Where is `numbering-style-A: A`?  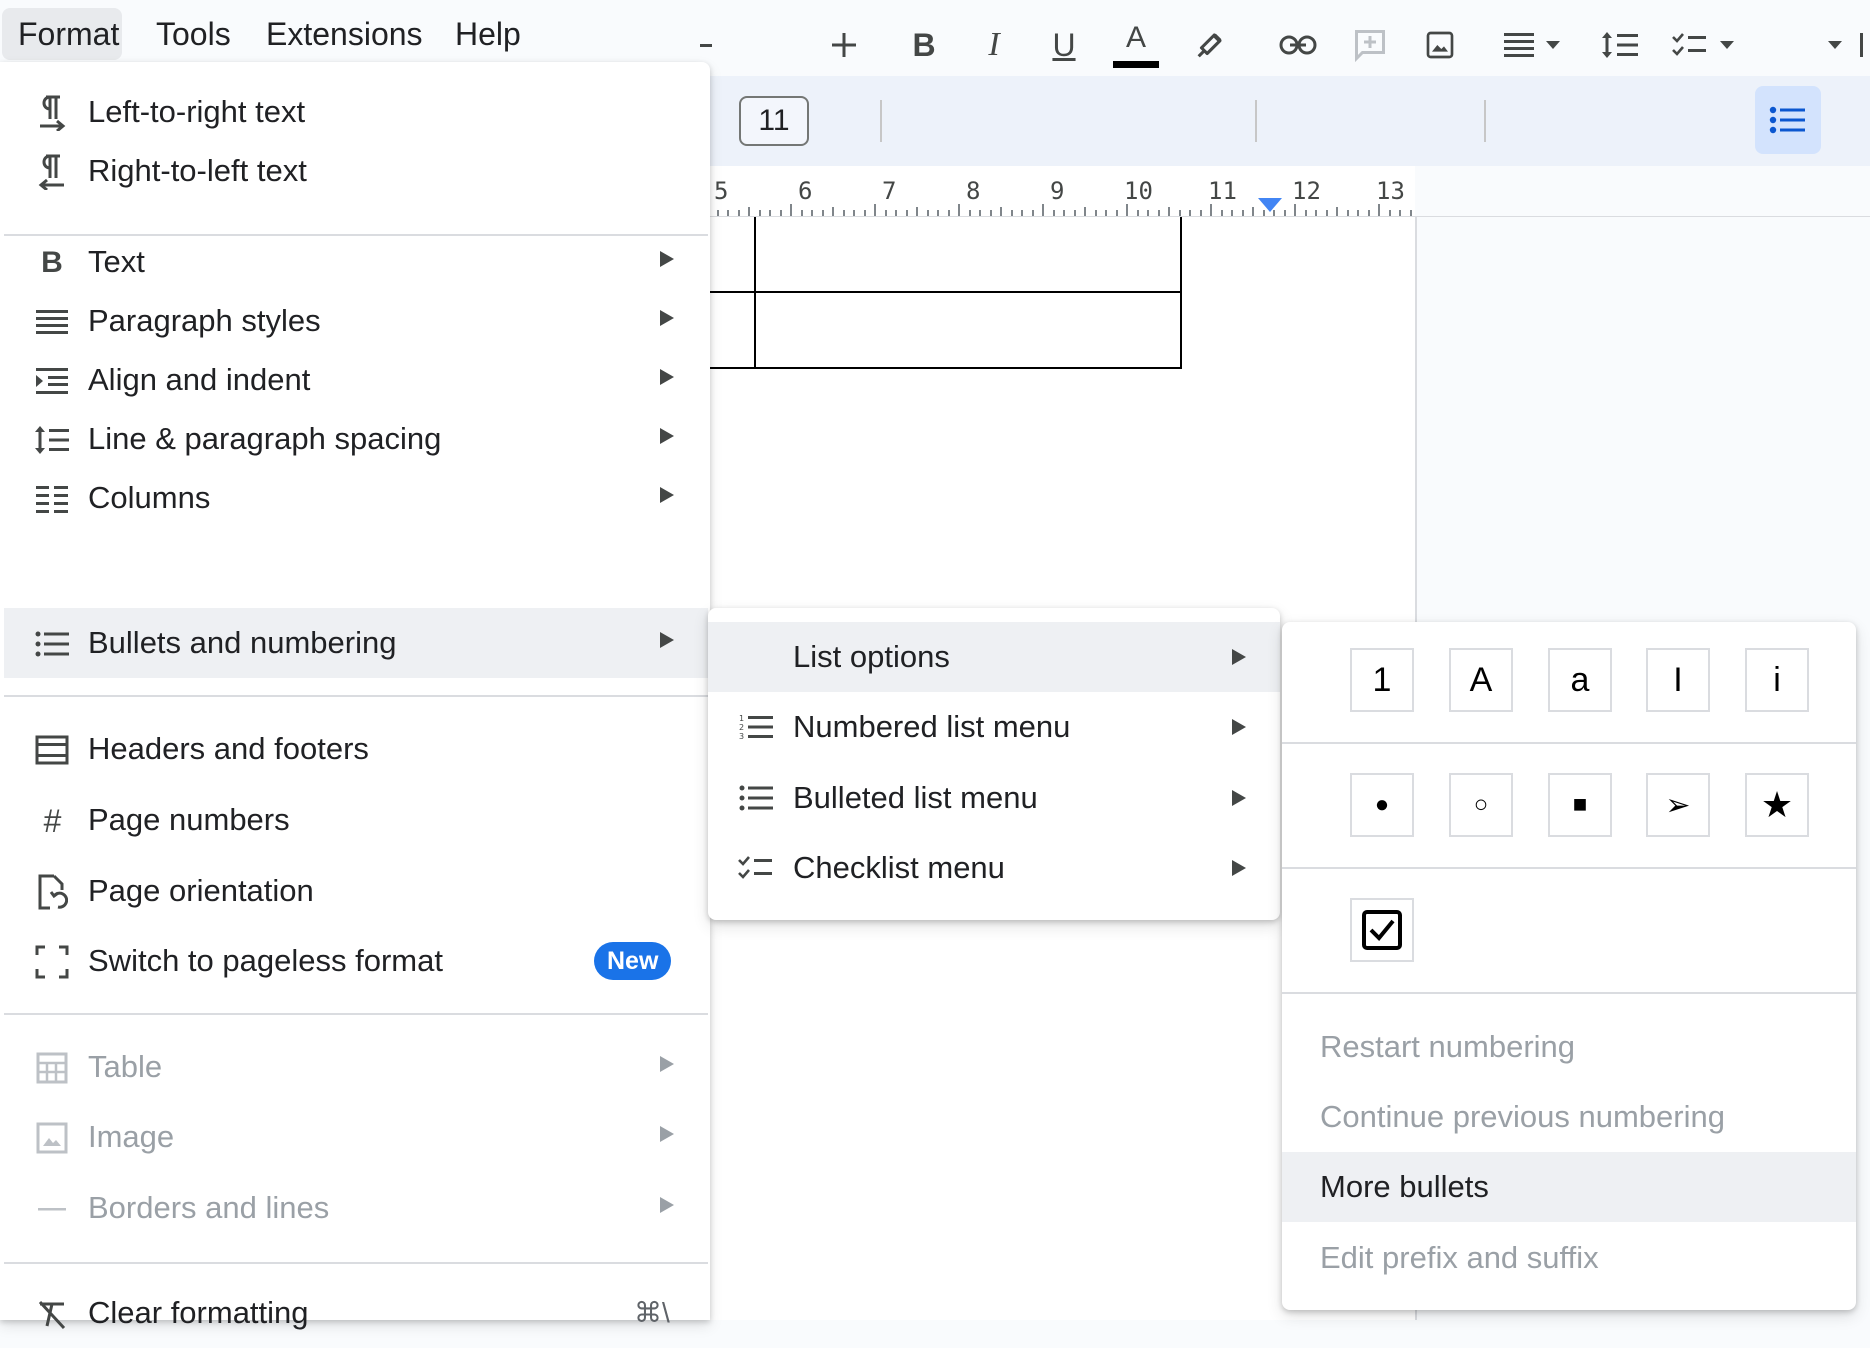
numbering-style-A: A is located at coordinates (1481, 680).